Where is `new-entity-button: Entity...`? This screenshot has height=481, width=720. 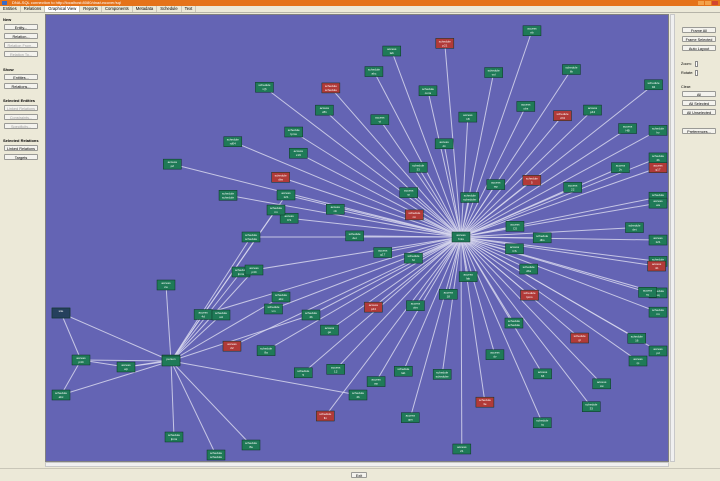 new-entity-button: Entity... is located at coordinates (21, 27).